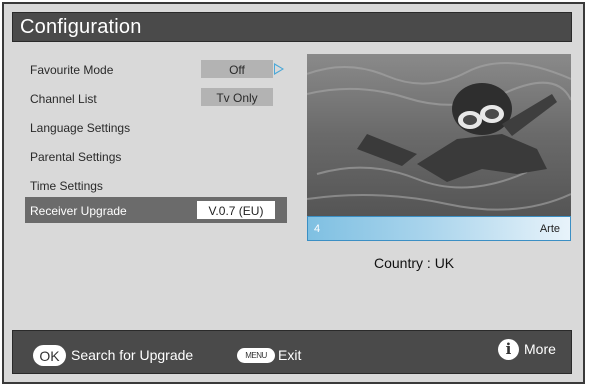 This screenshot has width=591, height=389. What do you see at coordinates (76, 157) in the screenshot?
I see `menu-item-label: Parental Settings` at bounding box center [76, 157].